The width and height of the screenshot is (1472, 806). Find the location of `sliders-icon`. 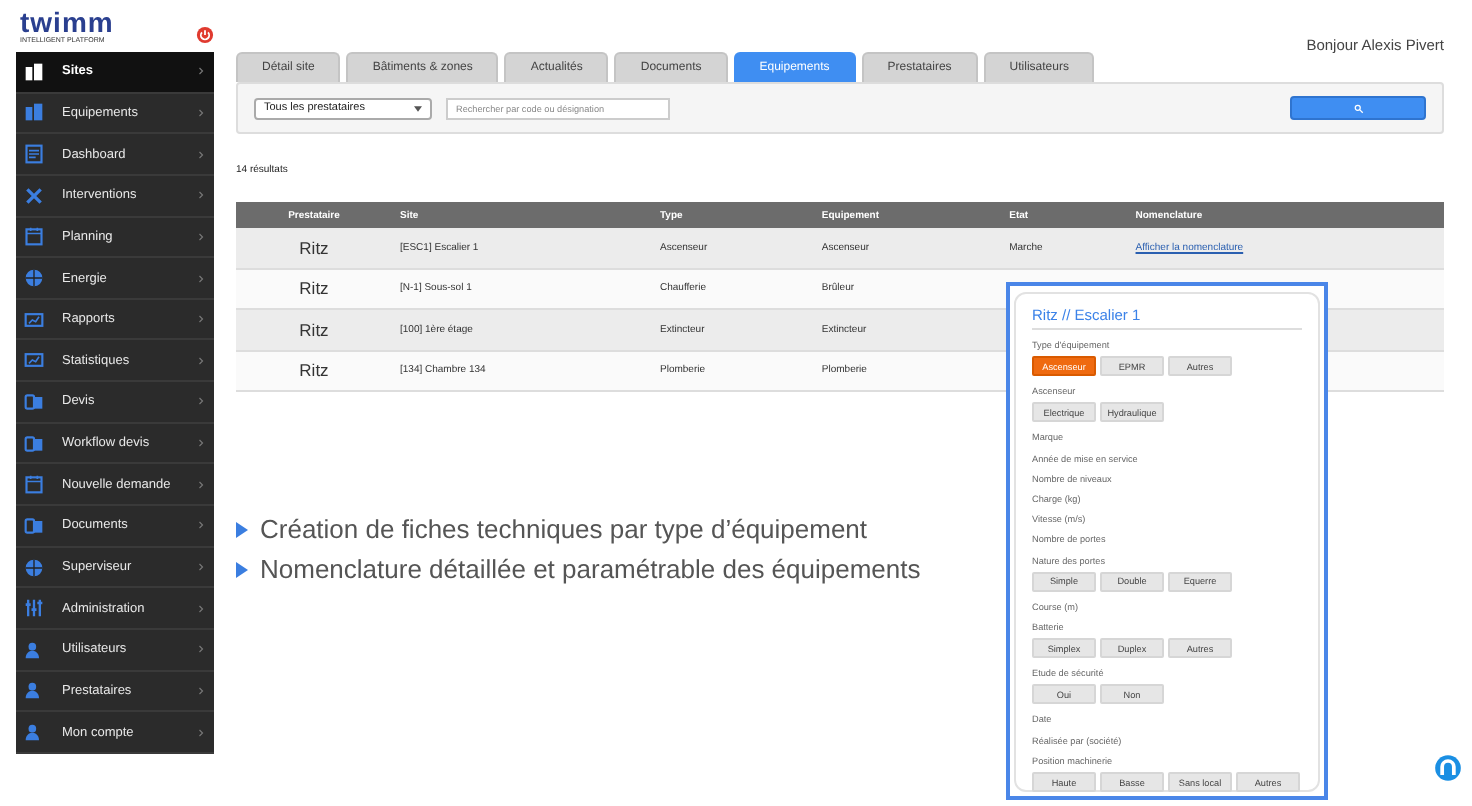

sliders-icon is located at coordinates (34, 608).